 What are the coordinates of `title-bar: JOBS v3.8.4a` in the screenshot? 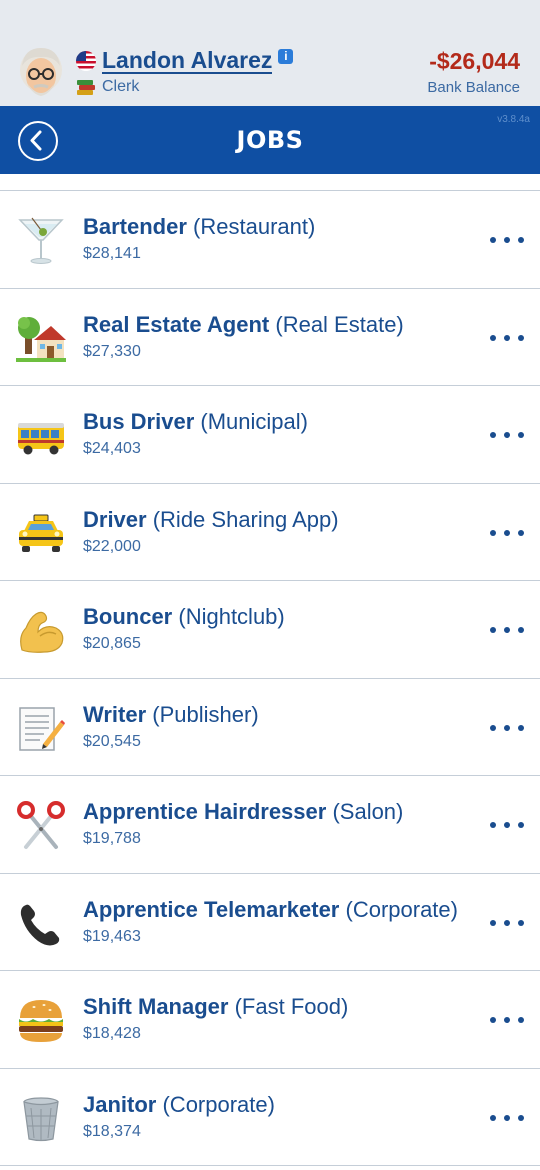 It's located at (270, 140).